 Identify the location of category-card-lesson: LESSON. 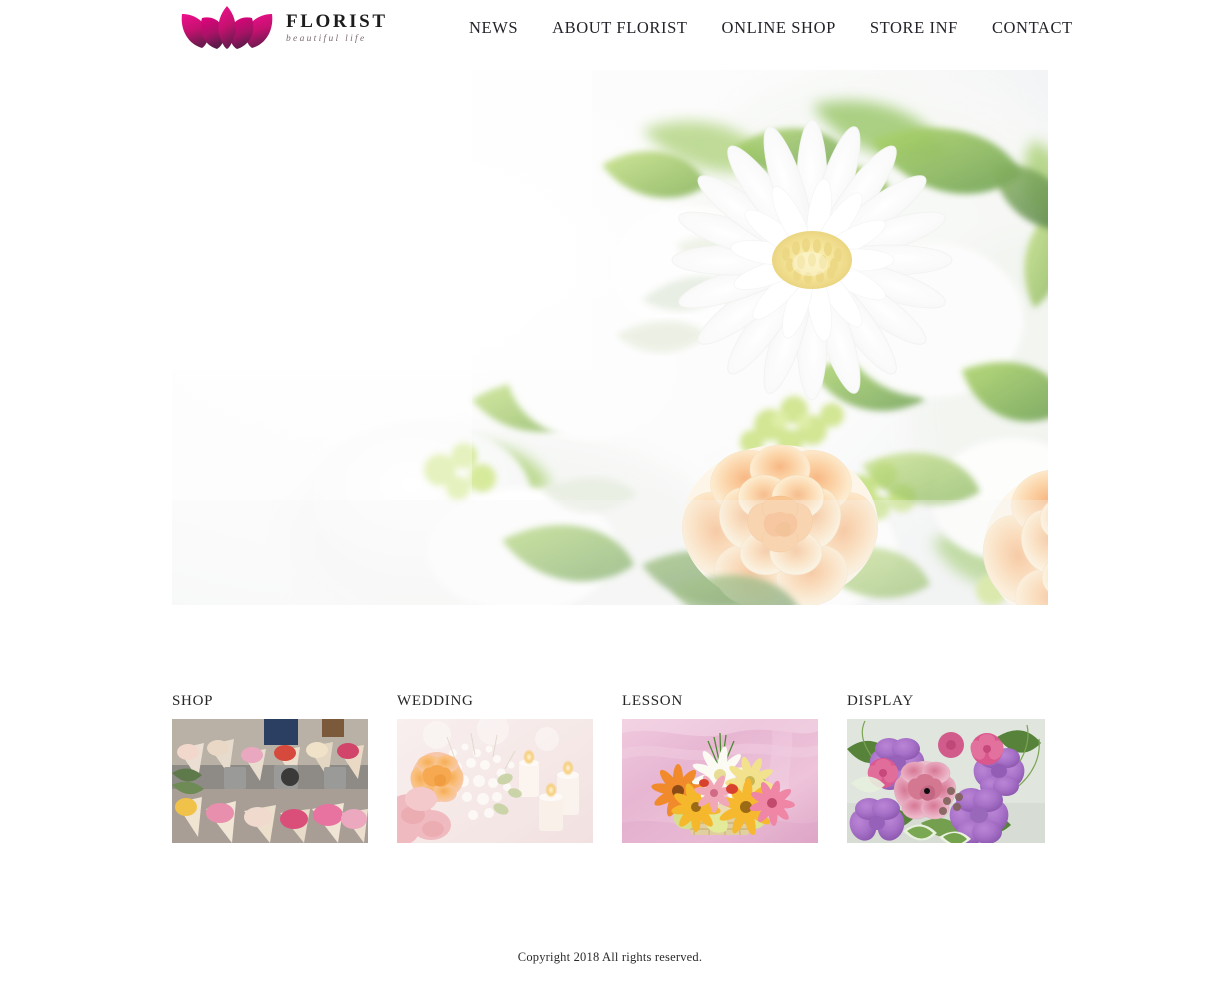
(720, 768).